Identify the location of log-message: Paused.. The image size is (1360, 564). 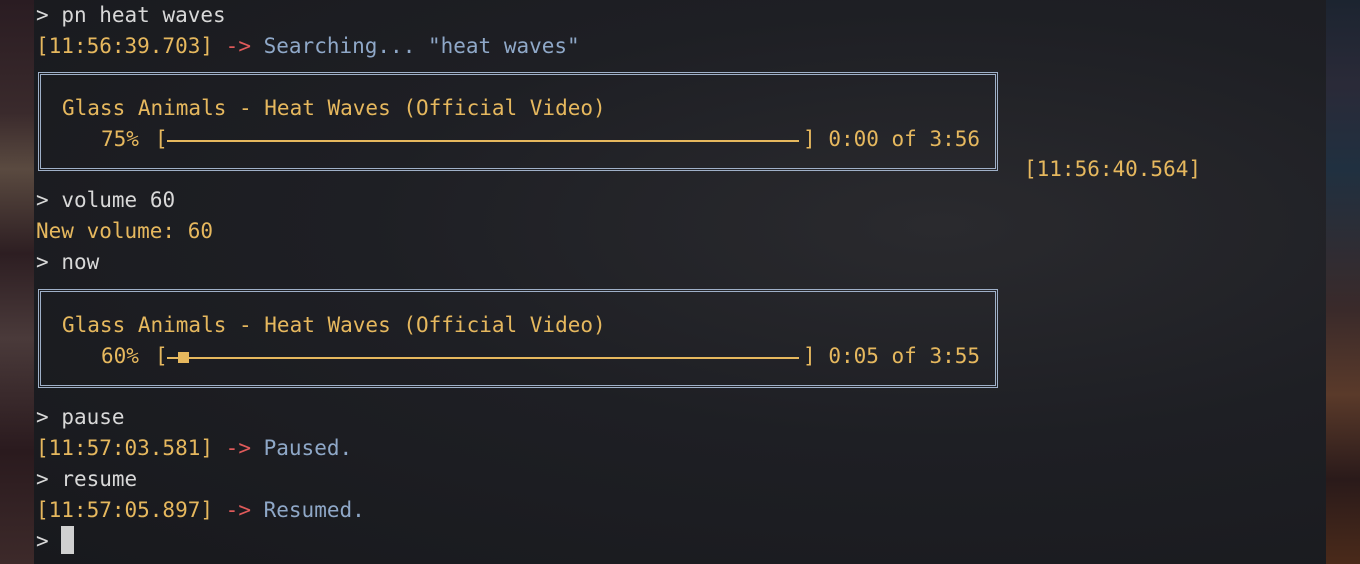
(308, 448).